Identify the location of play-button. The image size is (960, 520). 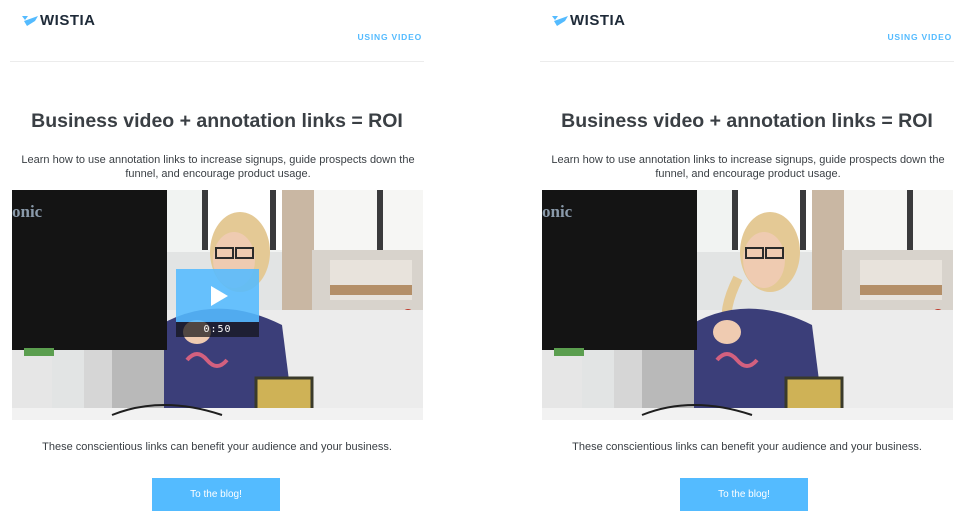
(217, 295).